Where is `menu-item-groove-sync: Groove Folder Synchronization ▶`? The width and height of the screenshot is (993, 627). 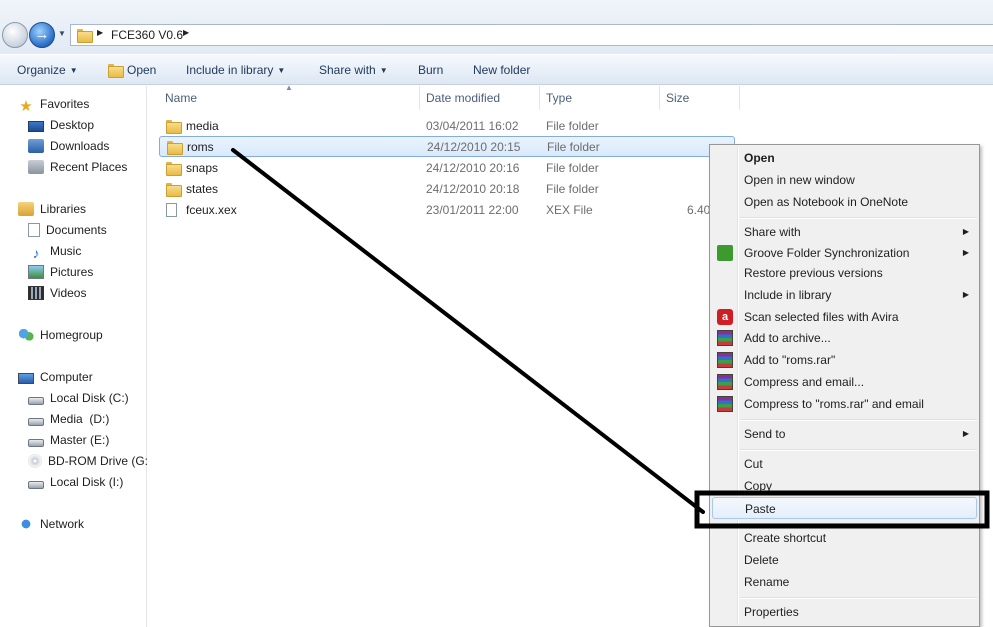
menu-item-groove-sync: Groove Folder Synchronization ▶ is located at coordinates (844, 253).